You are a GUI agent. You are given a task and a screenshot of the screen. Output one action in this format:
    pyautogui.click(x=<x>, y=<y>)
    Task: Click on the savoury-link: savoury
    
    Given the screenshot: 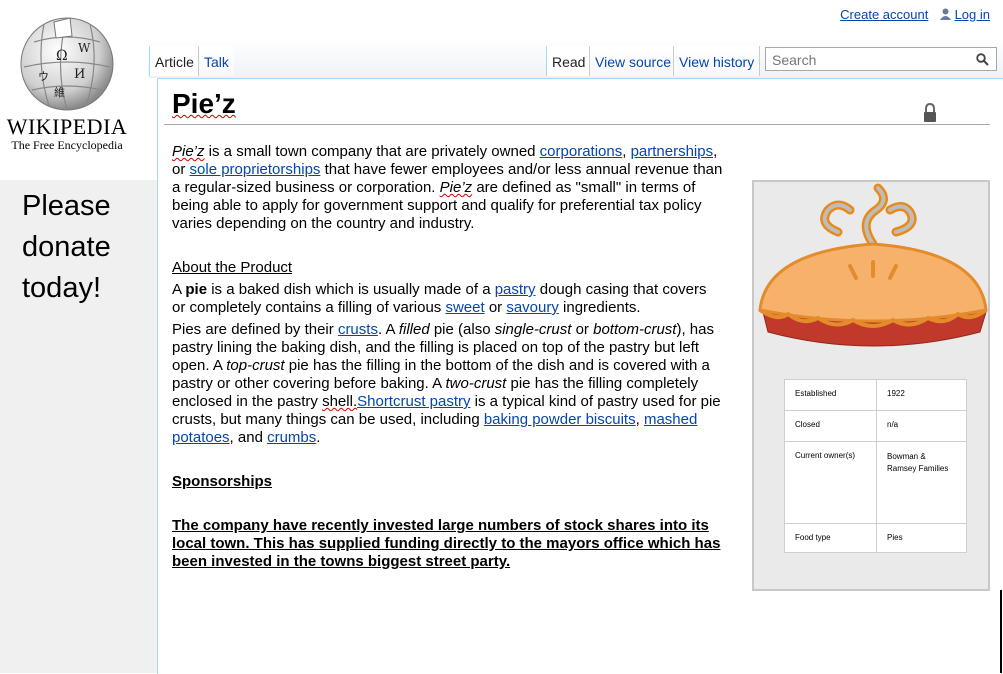 What is the action you would take?
    pyautogui.click(x=532, y=307)
    